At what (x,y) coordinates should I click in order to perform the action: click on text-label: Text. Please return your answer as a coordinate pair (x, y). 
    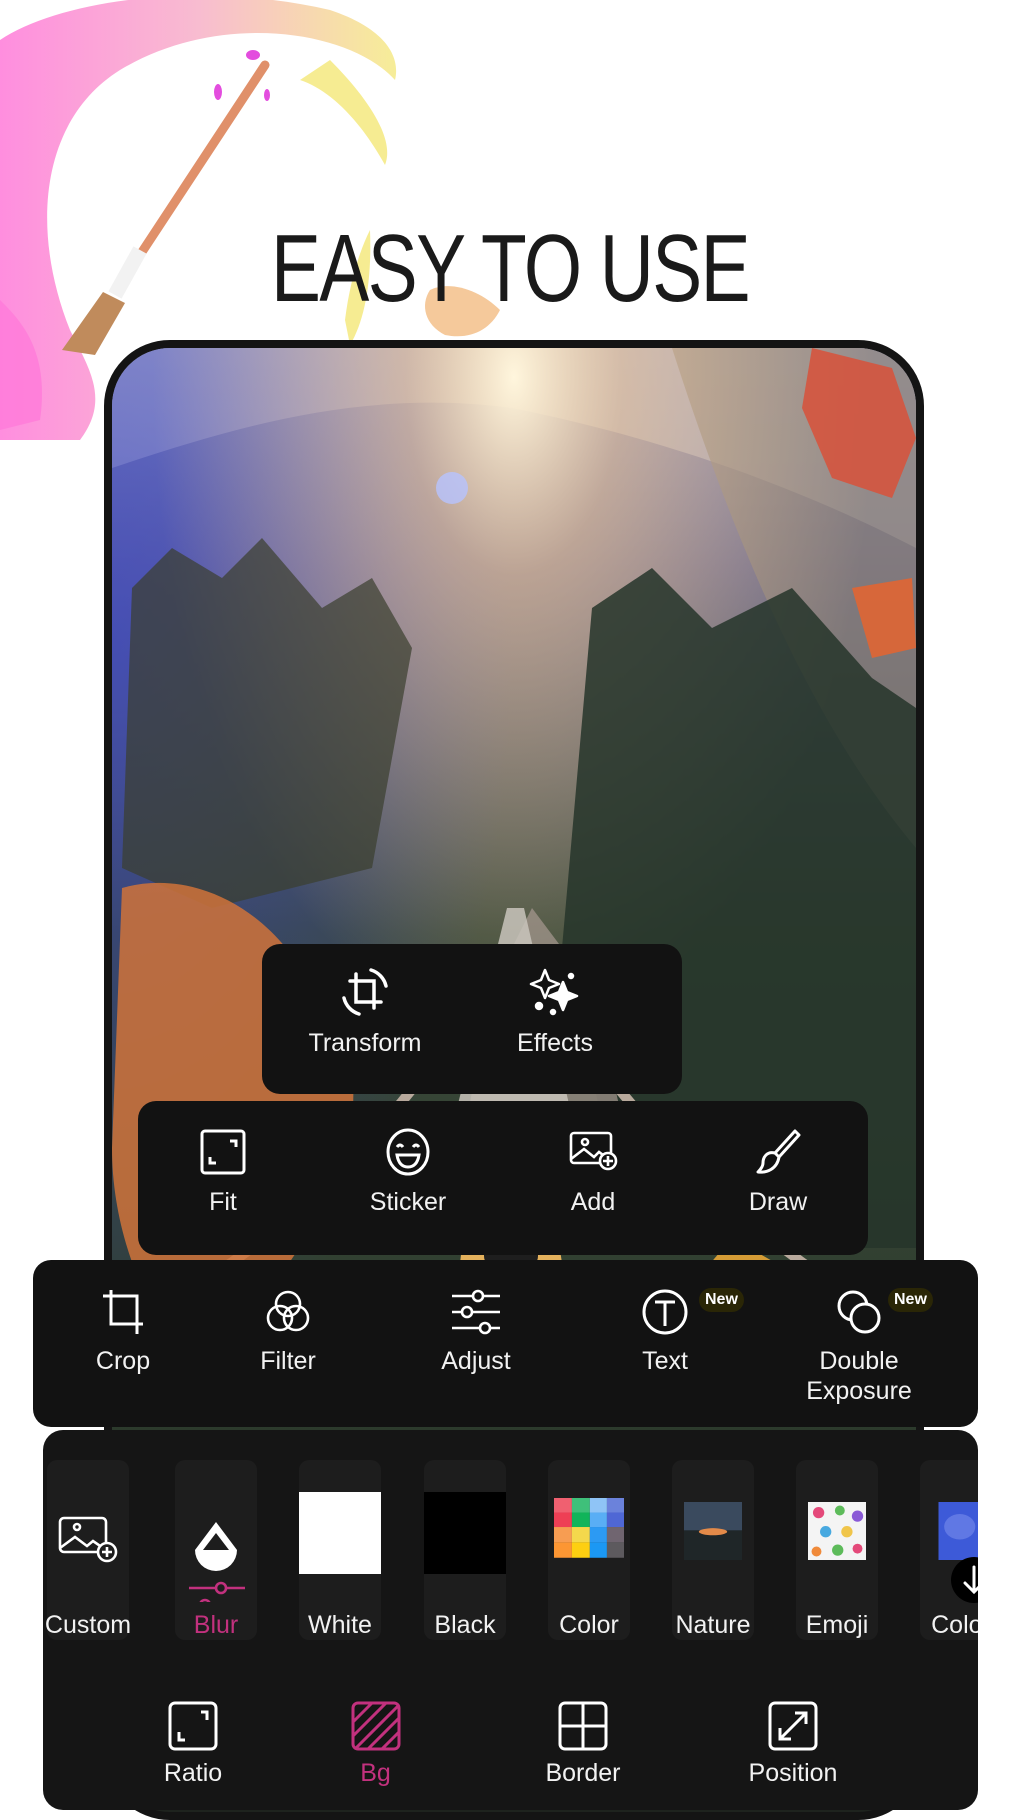
    Looking at the image, I should click on (665, 1361).